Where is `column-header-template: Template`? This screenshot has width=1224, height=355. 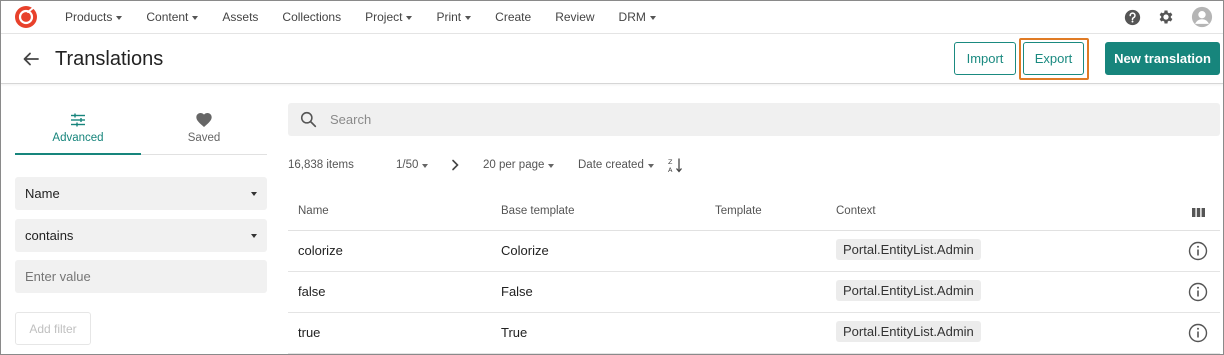 column-header-template: Template is located at coordinates (738, 211).